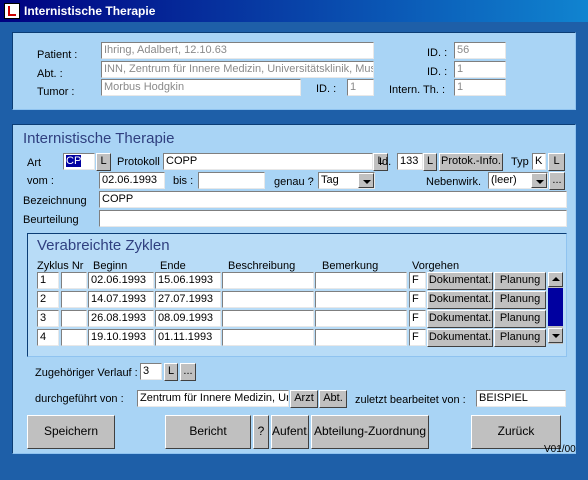  Describe the element at coordinates (188, 280) in the screenshot. I see `row-ende-field: 15.06.1993` at that location.